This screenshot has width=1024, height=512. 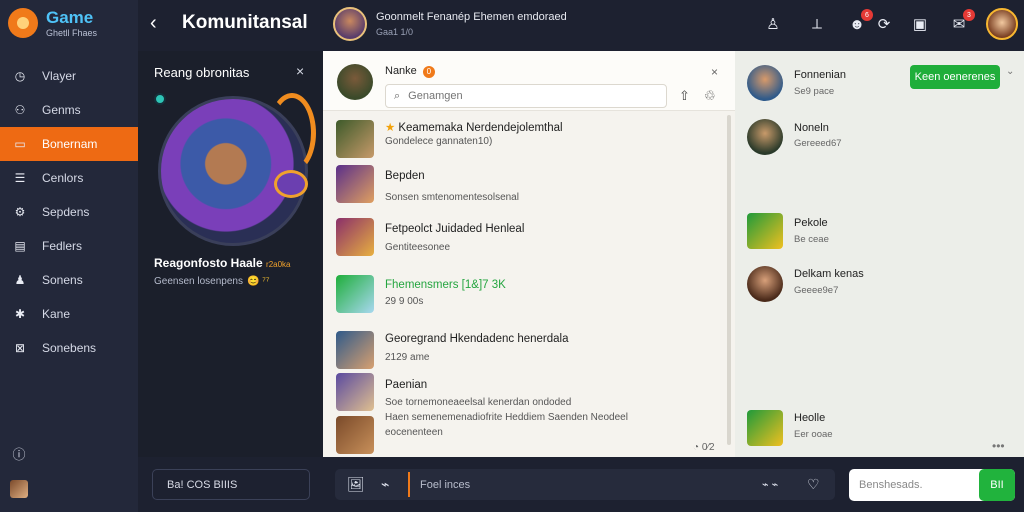 What do you see at coordinates (61, 110) in the screenshot?
I see `nav-item-label: Genms` at bounding box center [61, 110].